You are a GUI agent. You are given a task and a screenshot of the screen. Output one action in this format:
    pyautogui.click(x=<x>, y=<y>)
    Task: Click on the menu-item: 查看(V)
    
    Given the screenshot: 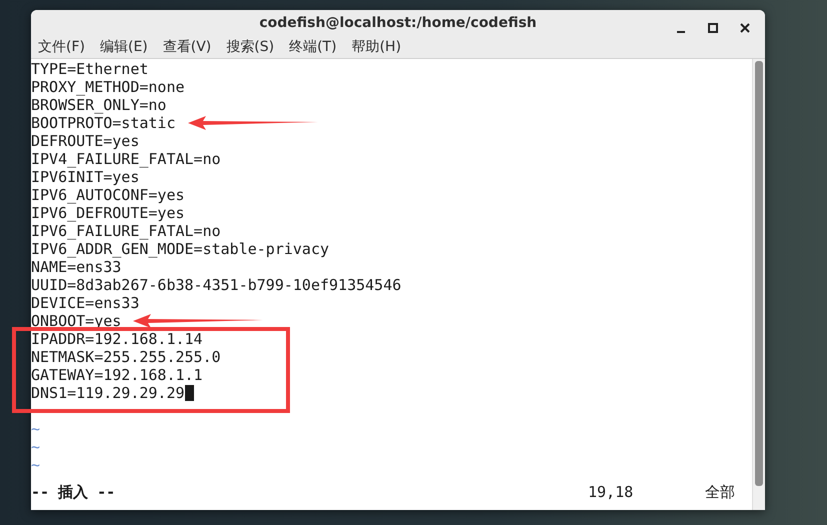 What is the action you would take?
    pyautogui.click(x=187, y=47)
    